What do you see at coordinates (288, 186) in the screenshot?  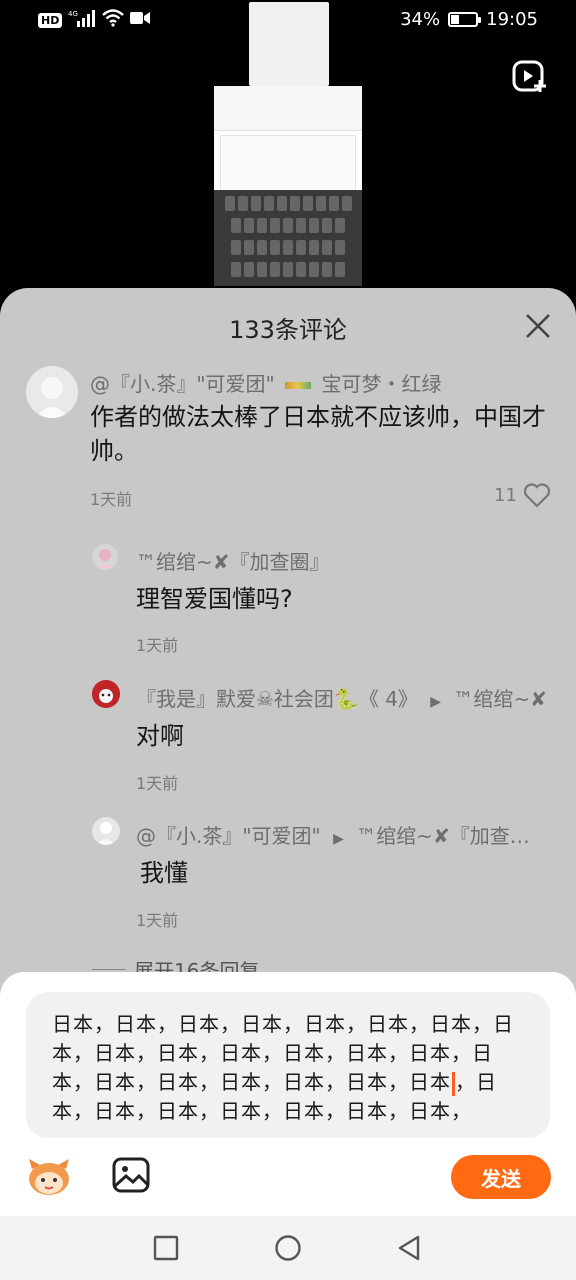 I see `video-frame-main` at bounding box center [288, 186].